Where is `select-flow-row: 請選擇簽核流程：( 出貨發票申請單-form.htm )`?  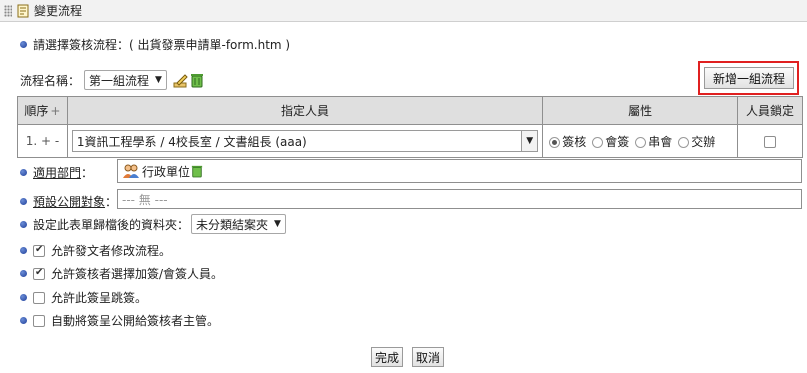
select-flow-row: 請選擇簽核流程：( 出貨發票申請單-form.htm ) is located at coordinates (155, 44).